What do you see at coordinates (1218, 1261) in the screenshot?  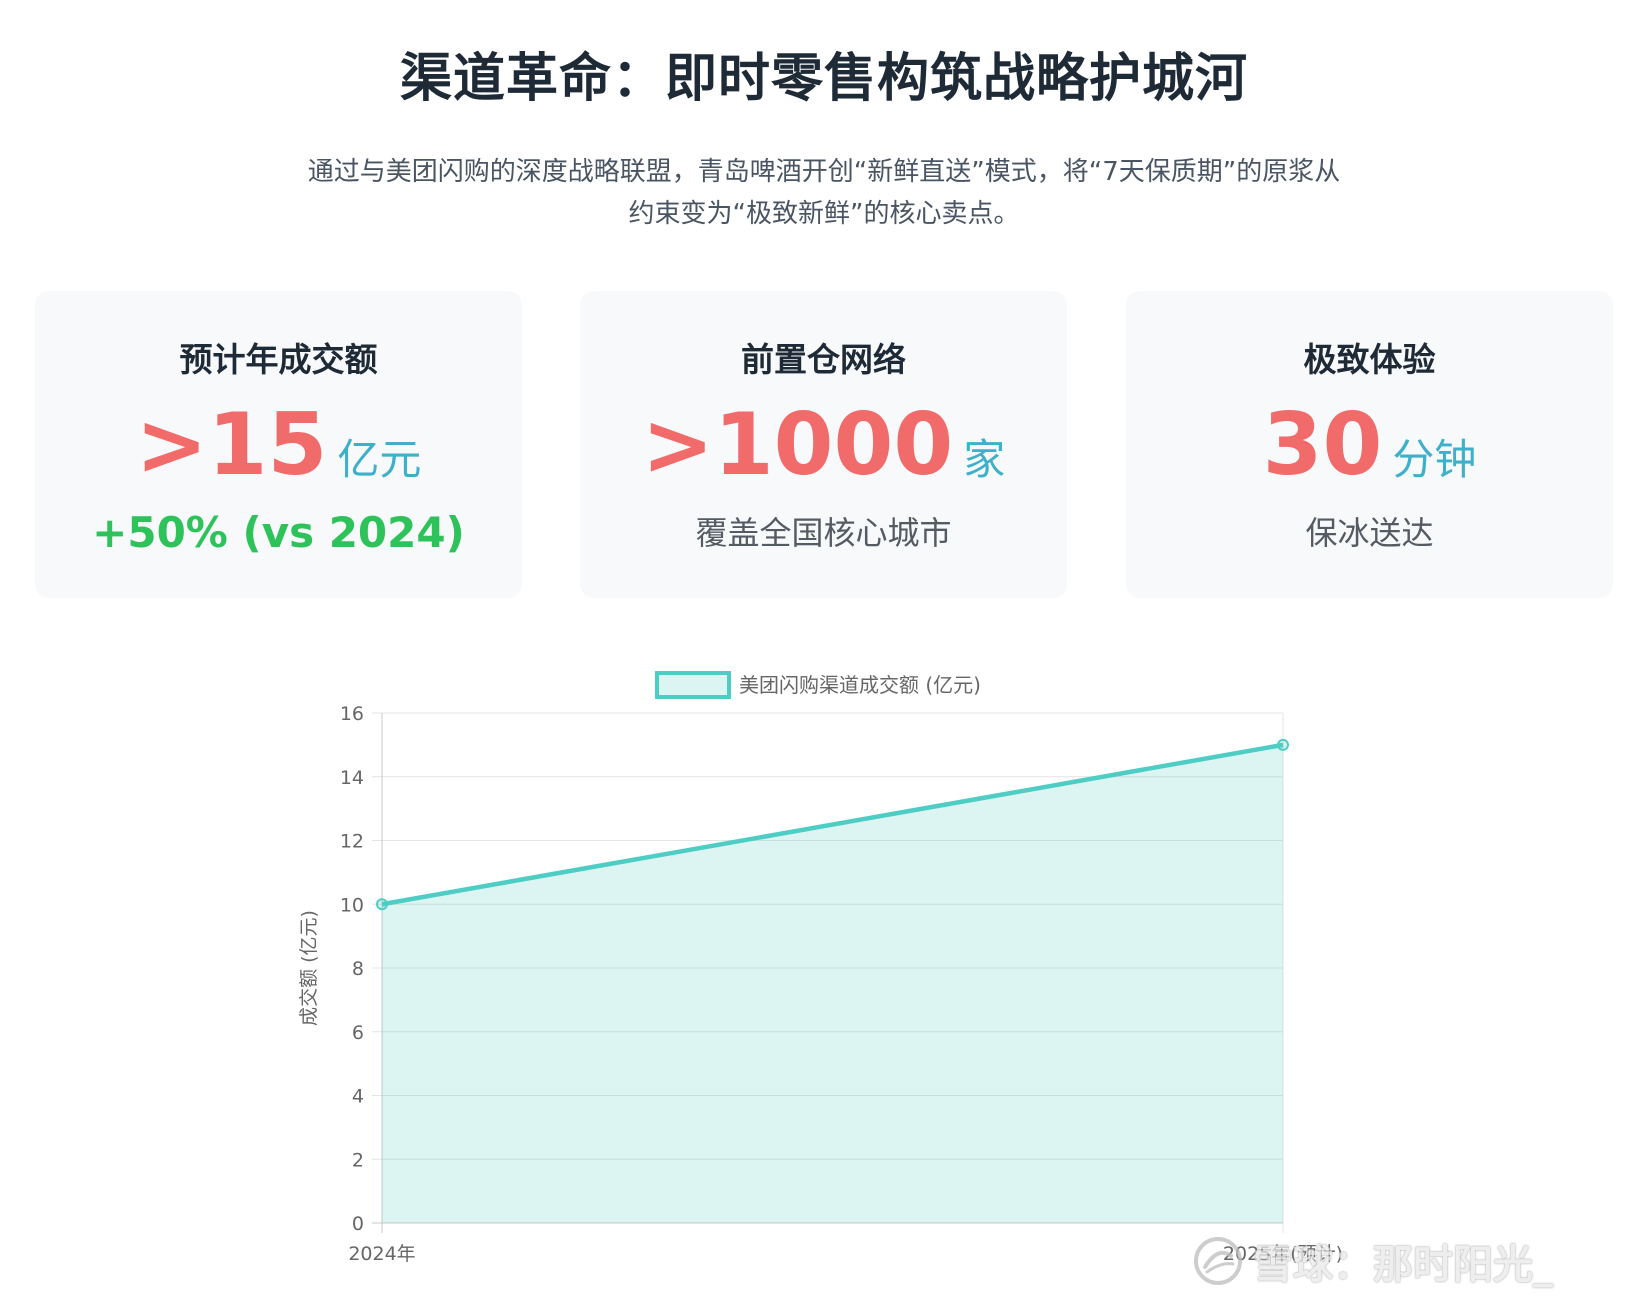 I see `snowball-logo-icon` at bounding box center [1218, 1261].